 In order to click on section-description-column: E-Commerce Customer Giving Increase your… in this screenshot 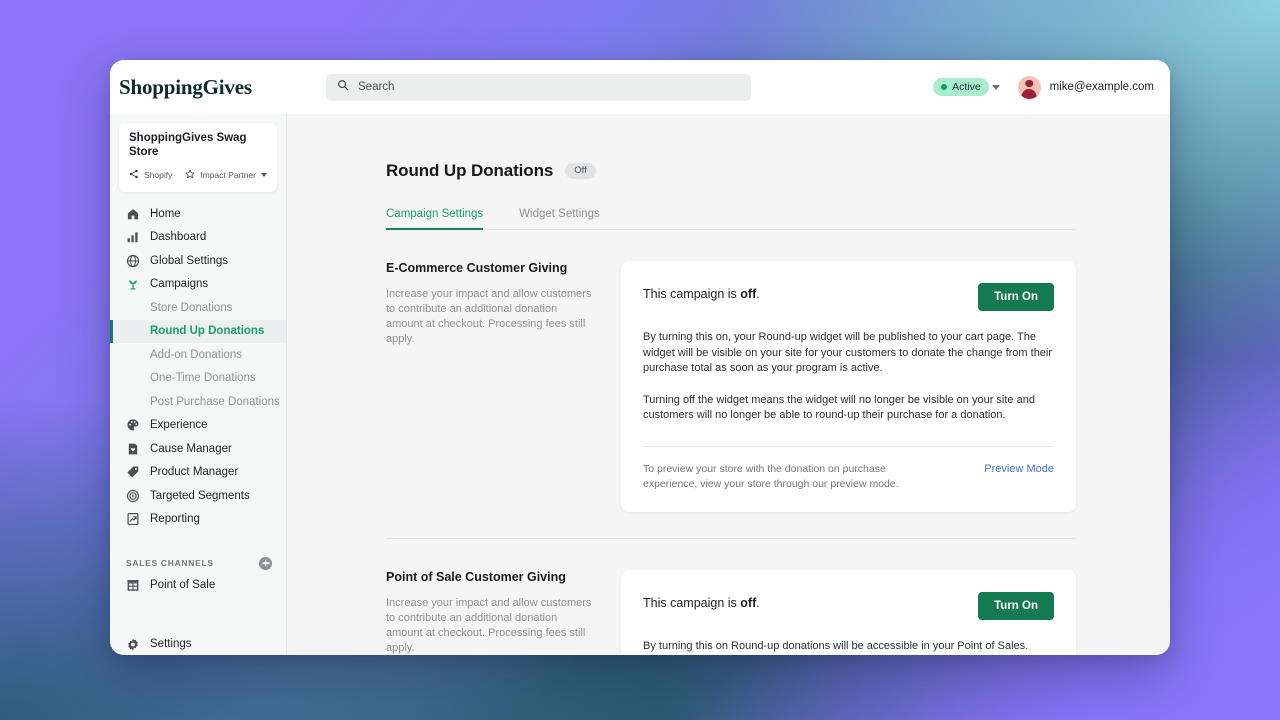, I will do `click(503, 386)`.